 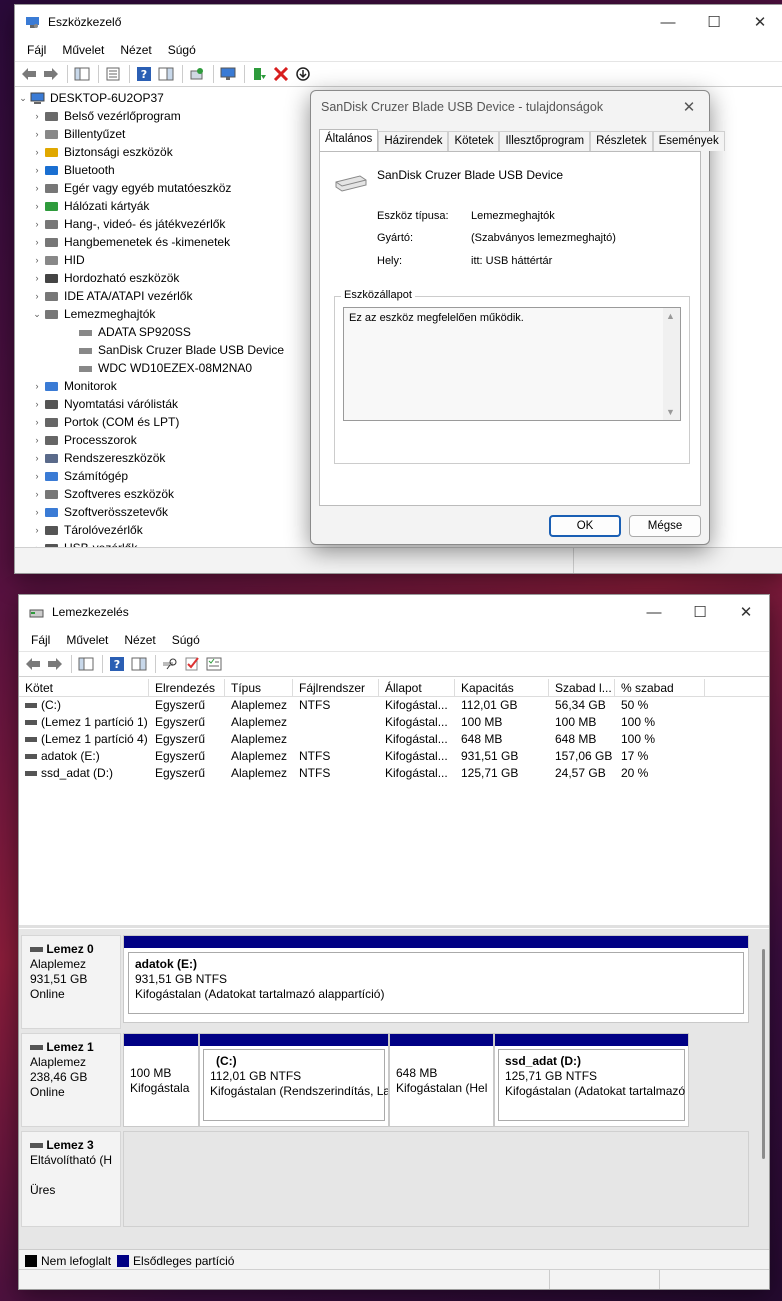 What do you see at coordinates (259, 74) in the screenshot?
I see `enable-device-button` at bounding box center [259, 74].